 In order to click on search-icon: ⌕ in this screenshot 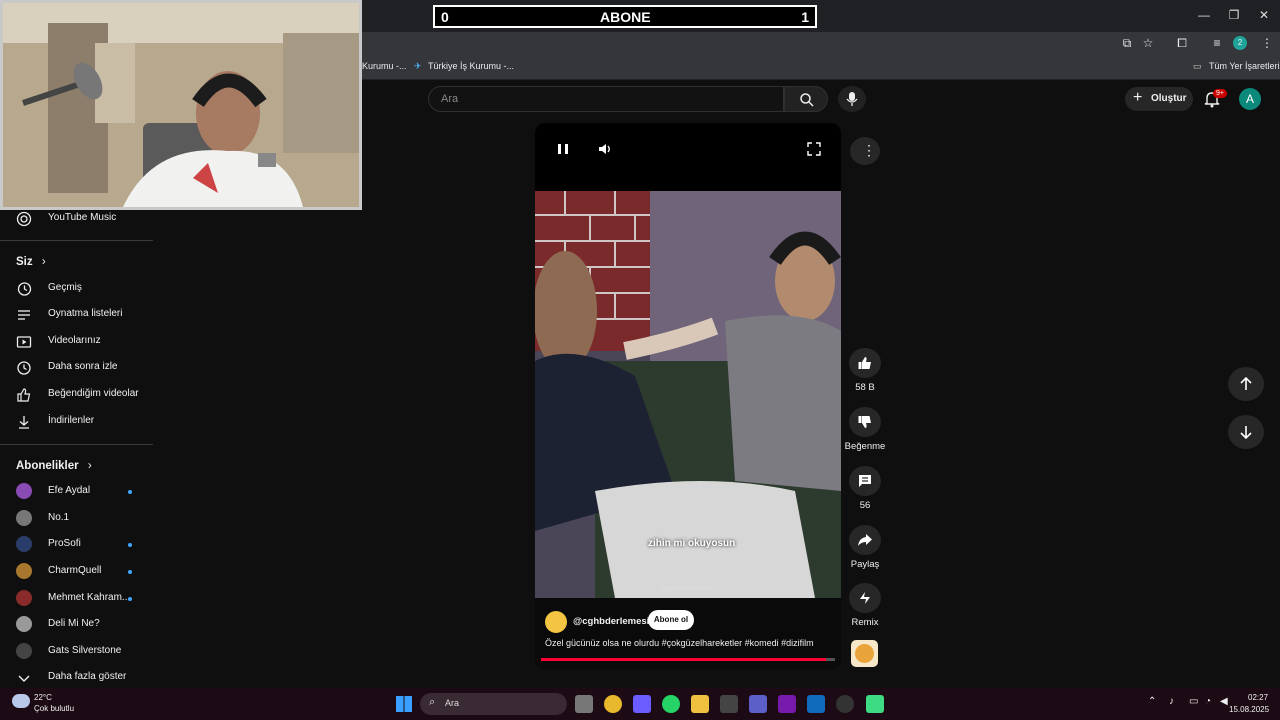, I will do `click(432, 702)`.